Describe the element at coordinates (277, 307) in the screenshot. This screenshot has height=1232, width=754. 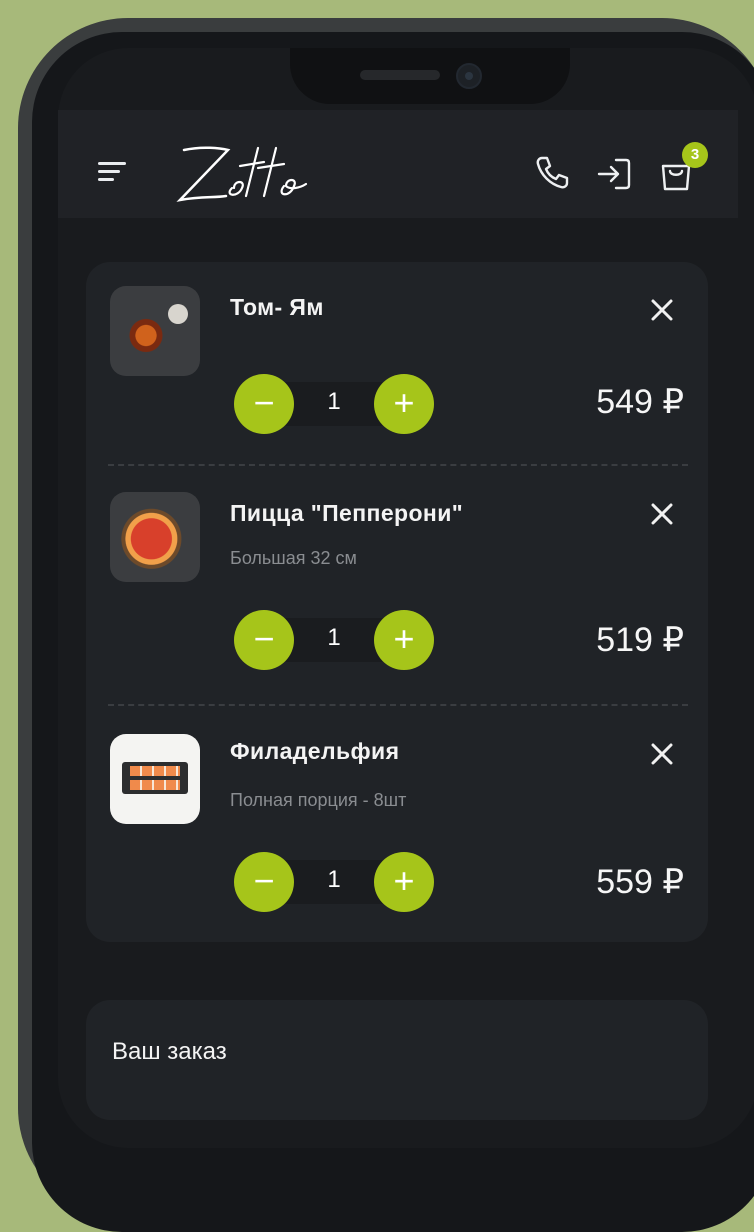
I see `item-title: Том- Ям` at that location.